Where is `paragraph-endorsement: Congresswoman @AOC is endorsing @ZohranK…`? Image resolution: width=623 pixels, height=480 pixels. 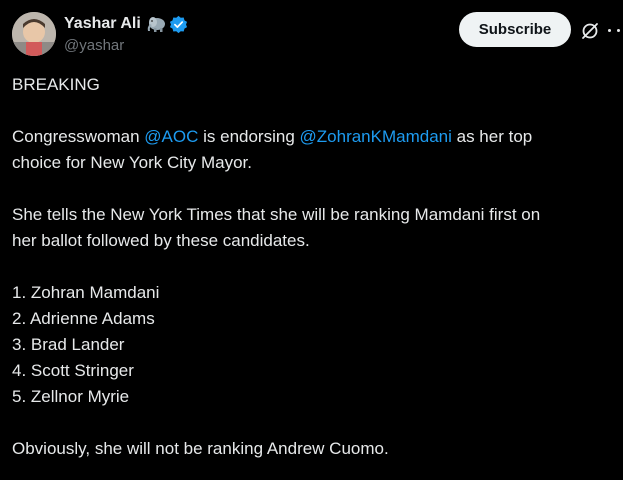
paragraph-endorsement: Congresswoman @AOC is endorsing @ZohranK… is located at coordinates (272, 149).